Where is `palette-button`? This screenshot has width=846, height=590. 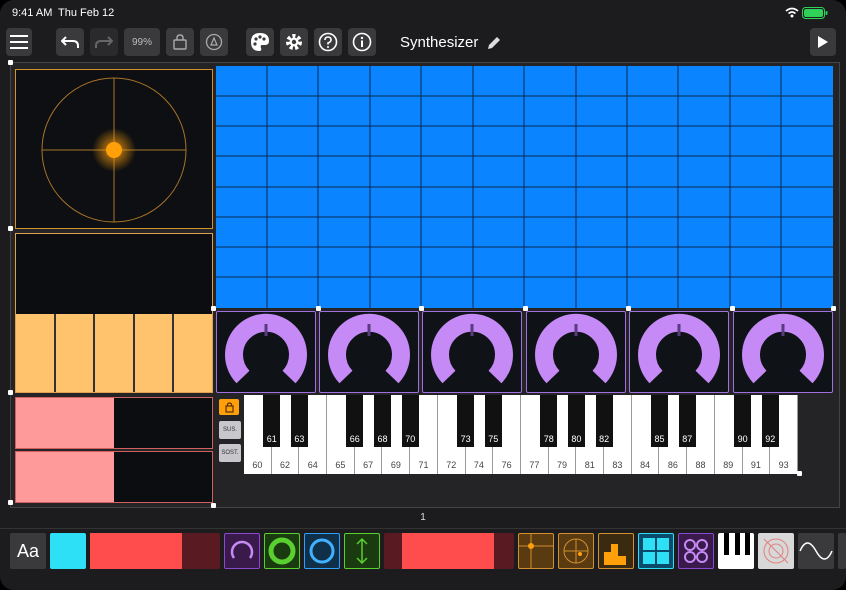 palette-button is located at coordinates (260, 42).